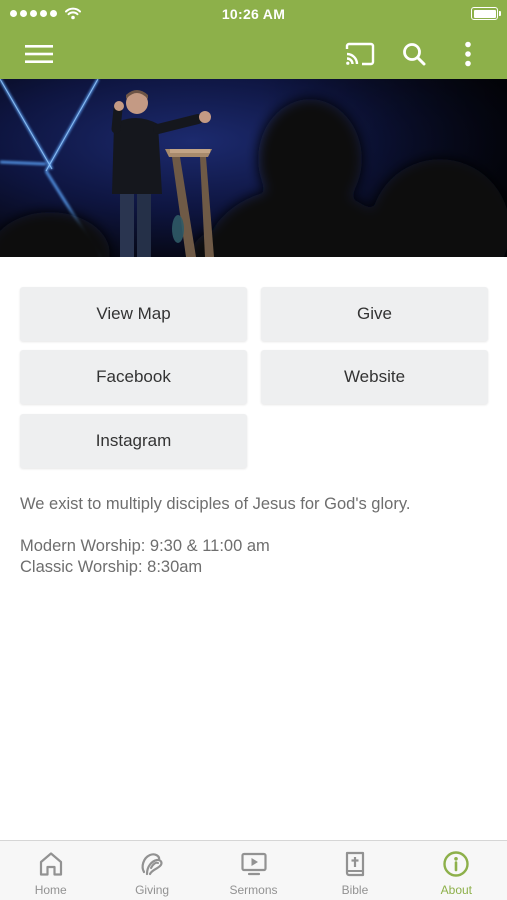 The image size is (507, 900). I want to click on tab-bible: Bible, so click(354, 870).